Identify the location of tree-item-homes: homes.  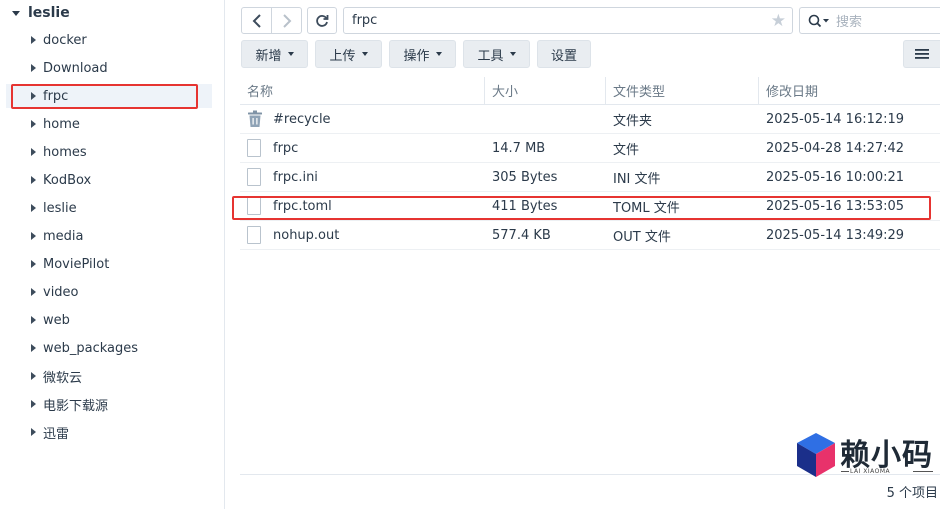
(106, 152).